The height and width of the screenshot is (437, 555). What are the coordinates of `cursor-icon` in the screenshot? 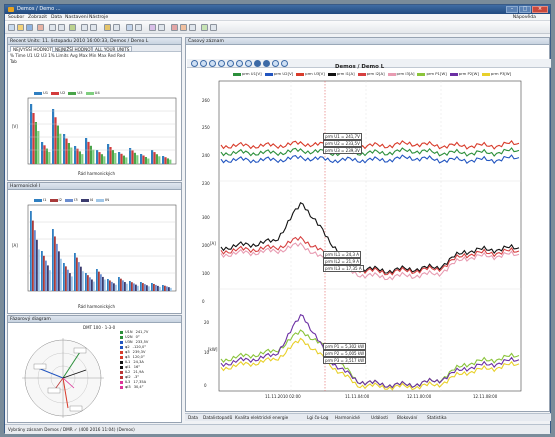 It's located at (248, 63).